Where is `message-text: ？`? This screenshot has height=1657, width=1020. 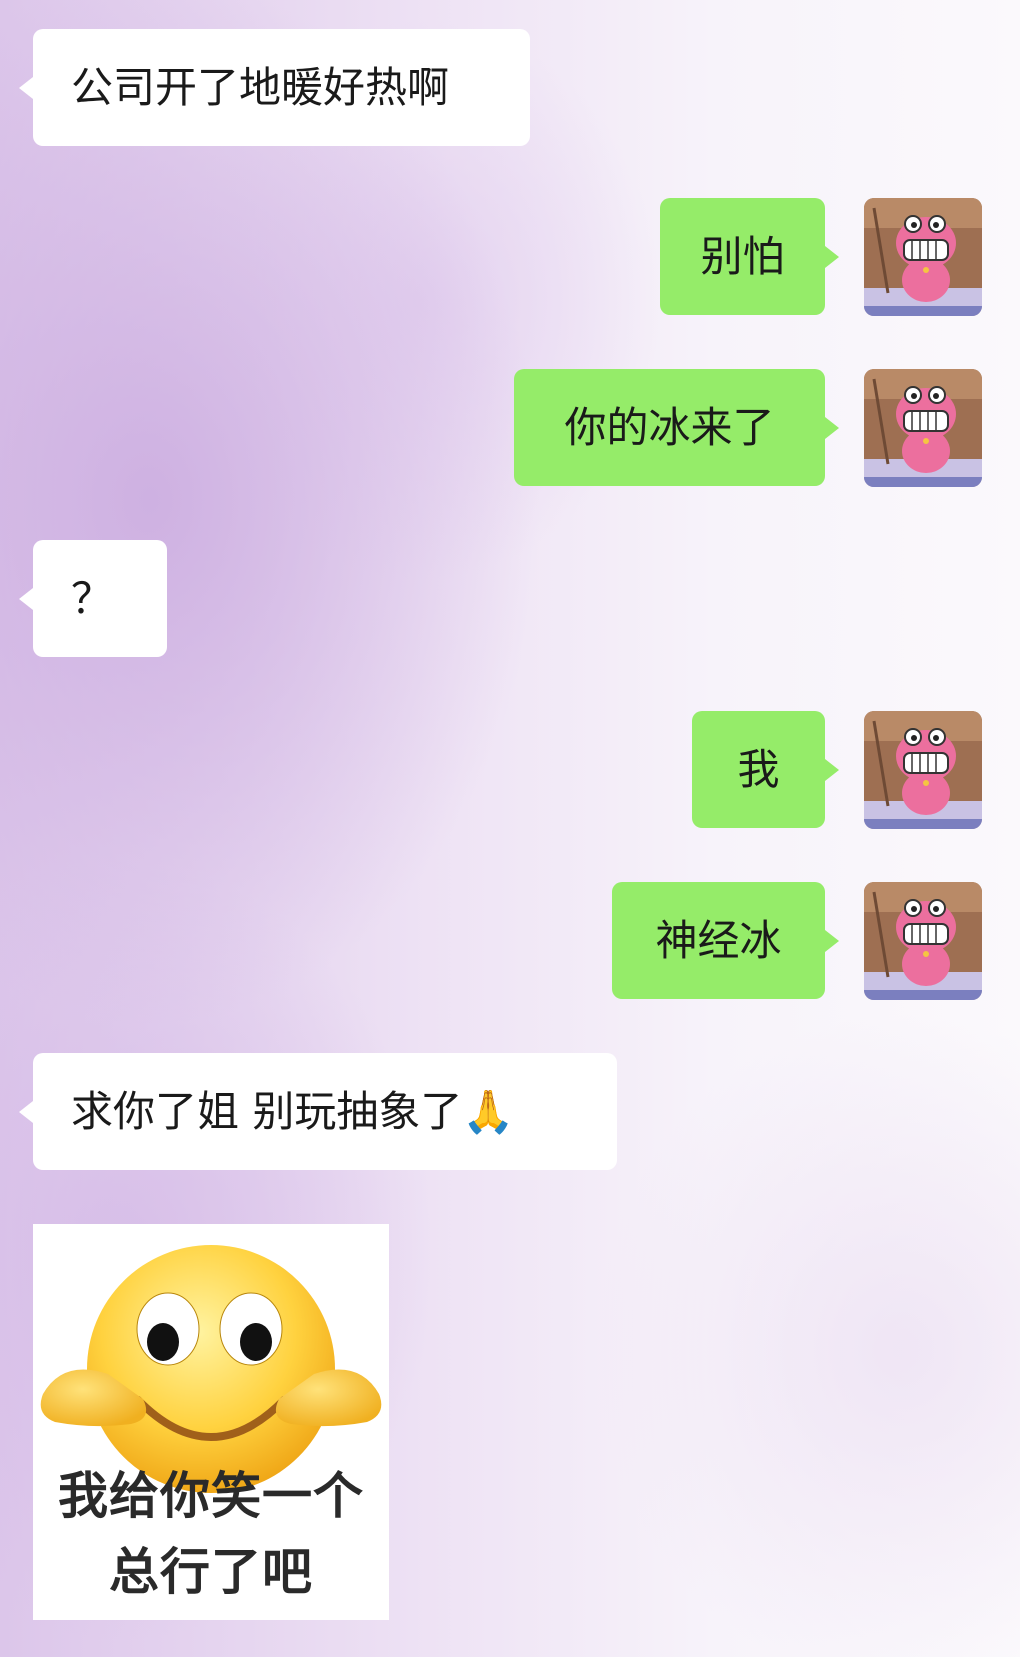 message-text: ？ is located at coordinates (92, 598).